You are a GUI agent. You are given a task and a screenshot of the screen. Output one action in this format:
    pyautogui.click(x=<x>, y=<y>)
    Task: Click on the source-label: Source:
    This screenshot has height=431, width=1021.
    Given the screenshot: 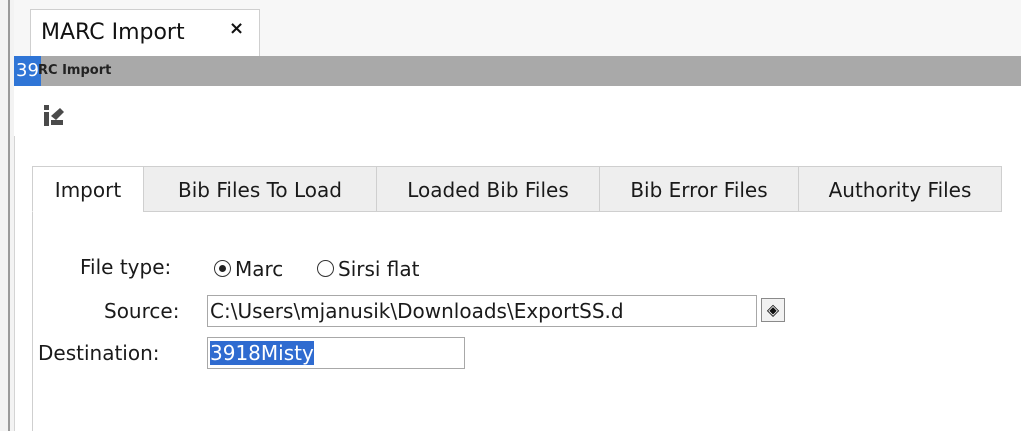 What is the action you would take?
    pyautogui.click(x=142, y=311)
    